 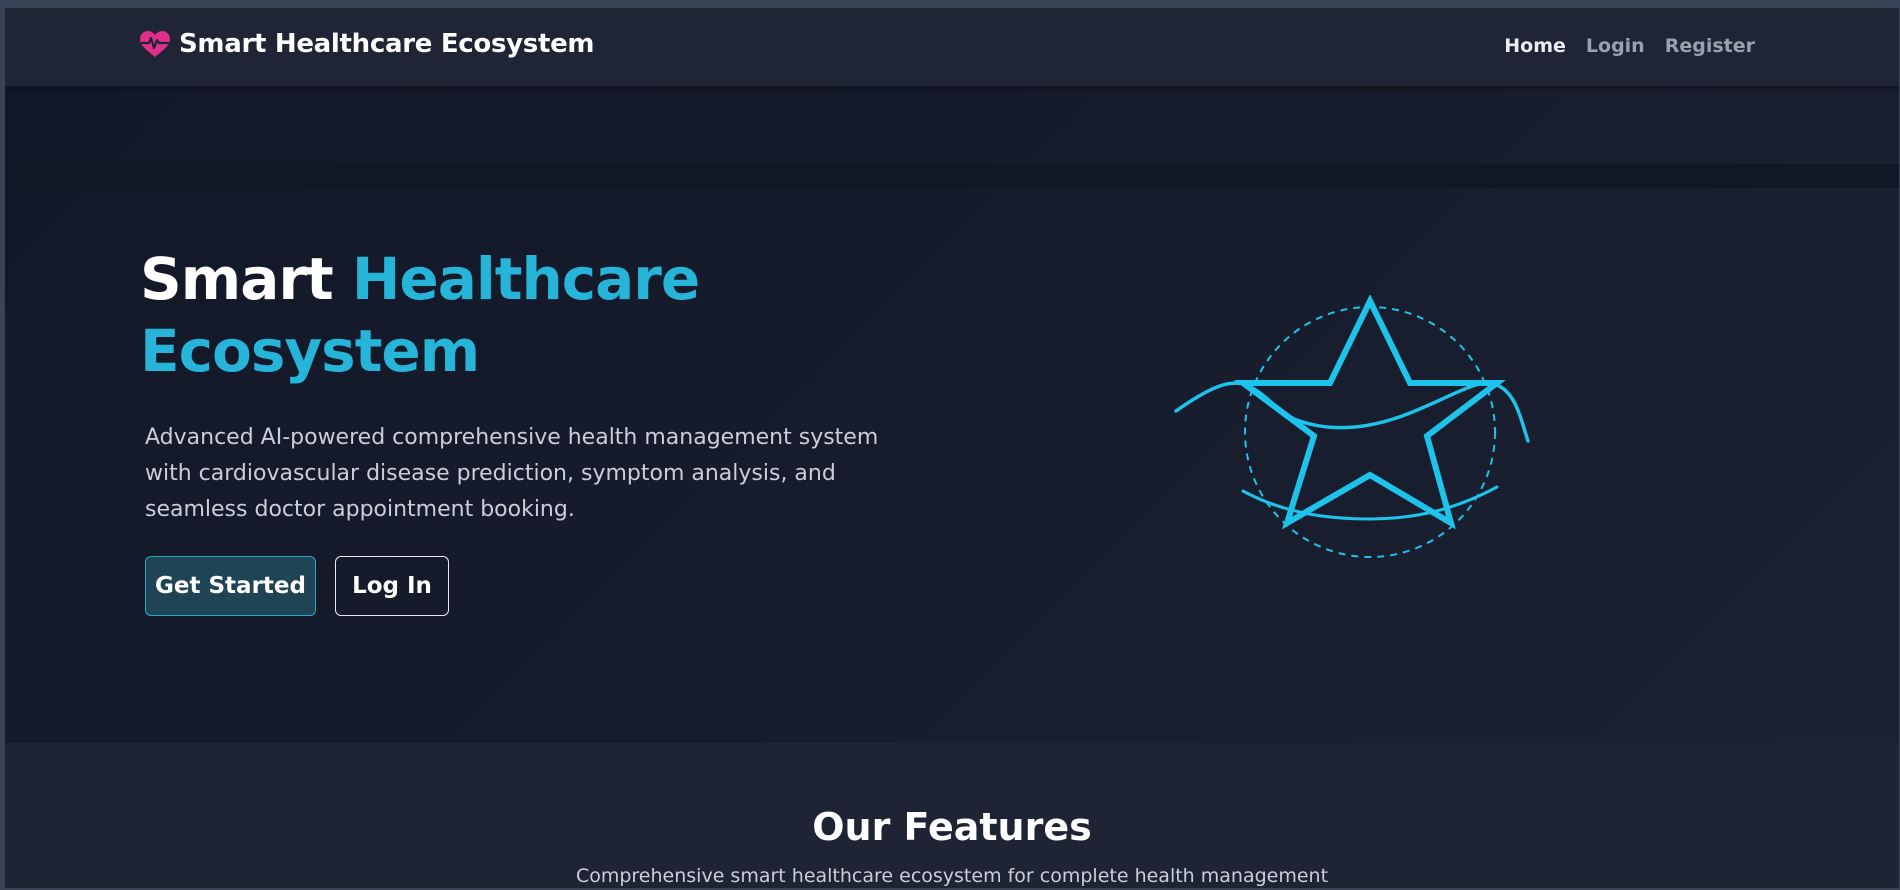 I want to click on hero-title-plain: Smart, so click(x=246, y=279).